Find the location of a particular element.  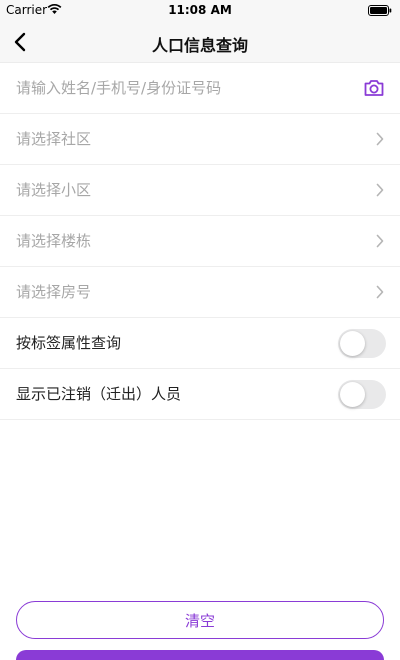

show-cancelled-toggle is located at coordinates (362, 394).